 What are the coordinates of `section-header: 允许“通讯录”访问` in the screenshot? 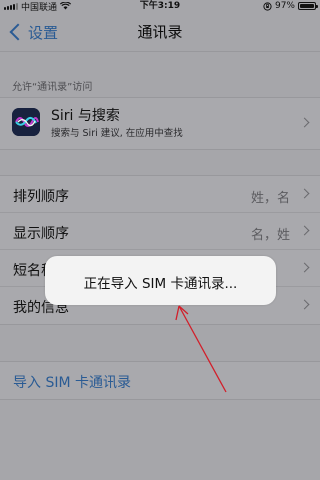 It's located at (52, 87).